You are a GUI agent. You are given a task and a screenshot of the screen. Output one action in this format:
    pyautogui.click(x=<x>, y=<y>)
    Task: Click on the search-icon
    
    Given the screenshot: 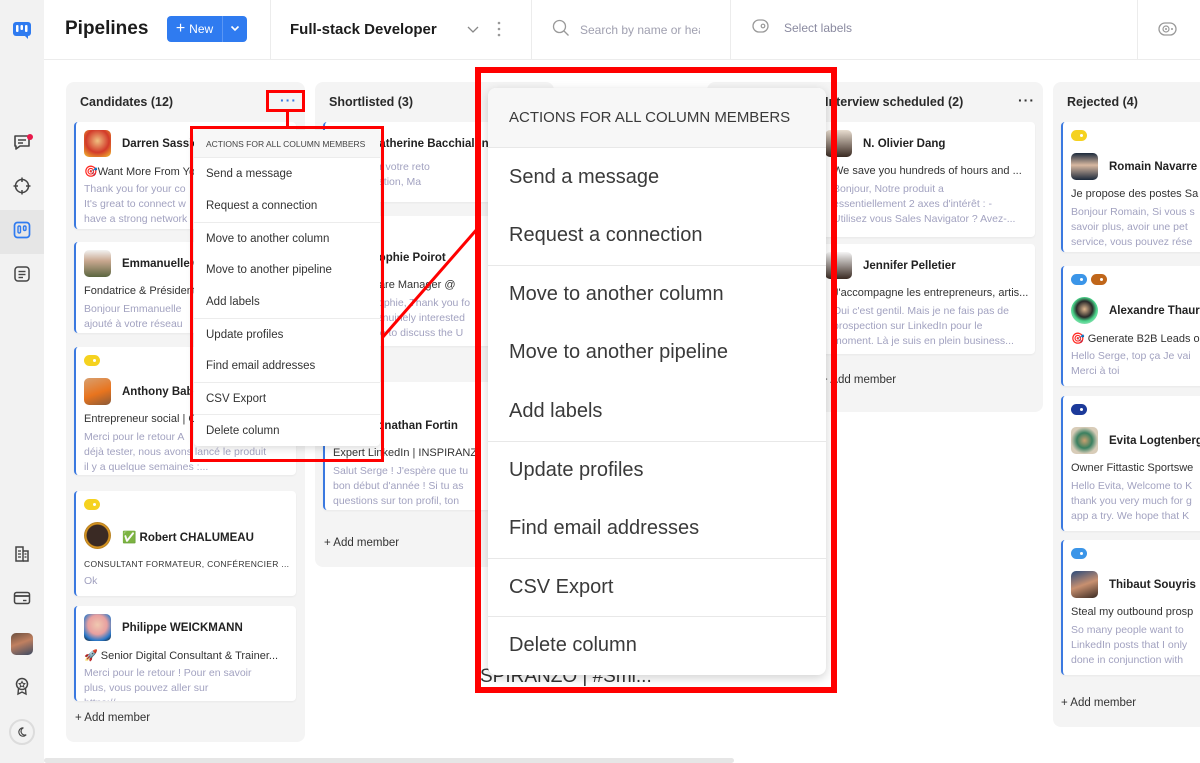 What is the action you would take?
    pyautogui.click(x=561, y=29)
    